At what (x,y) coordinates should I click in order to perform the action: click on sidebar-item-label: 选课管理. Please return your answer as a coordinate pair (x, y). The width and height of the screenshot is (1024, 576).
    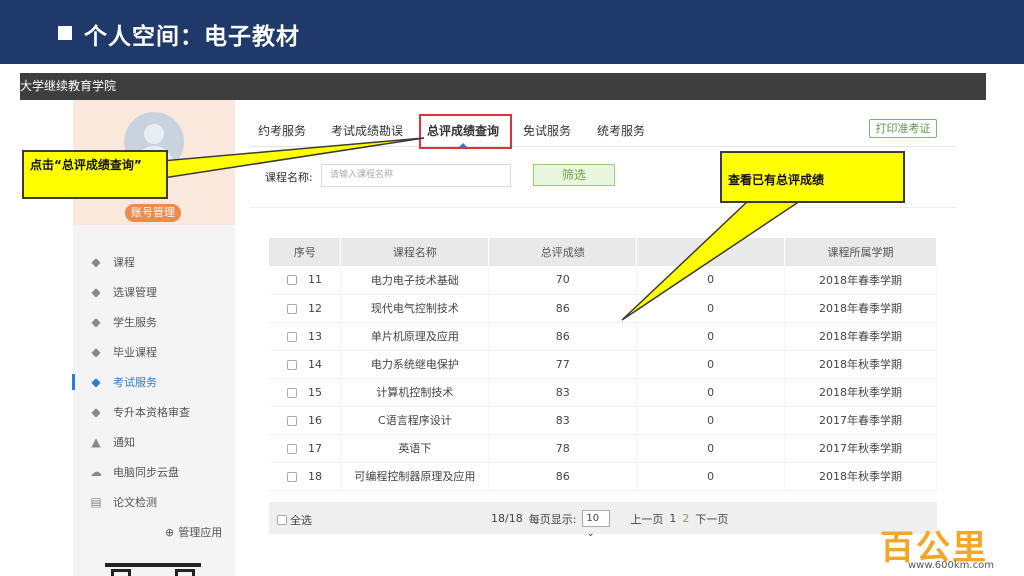
    Looking at the image, I should click on (135, 292).